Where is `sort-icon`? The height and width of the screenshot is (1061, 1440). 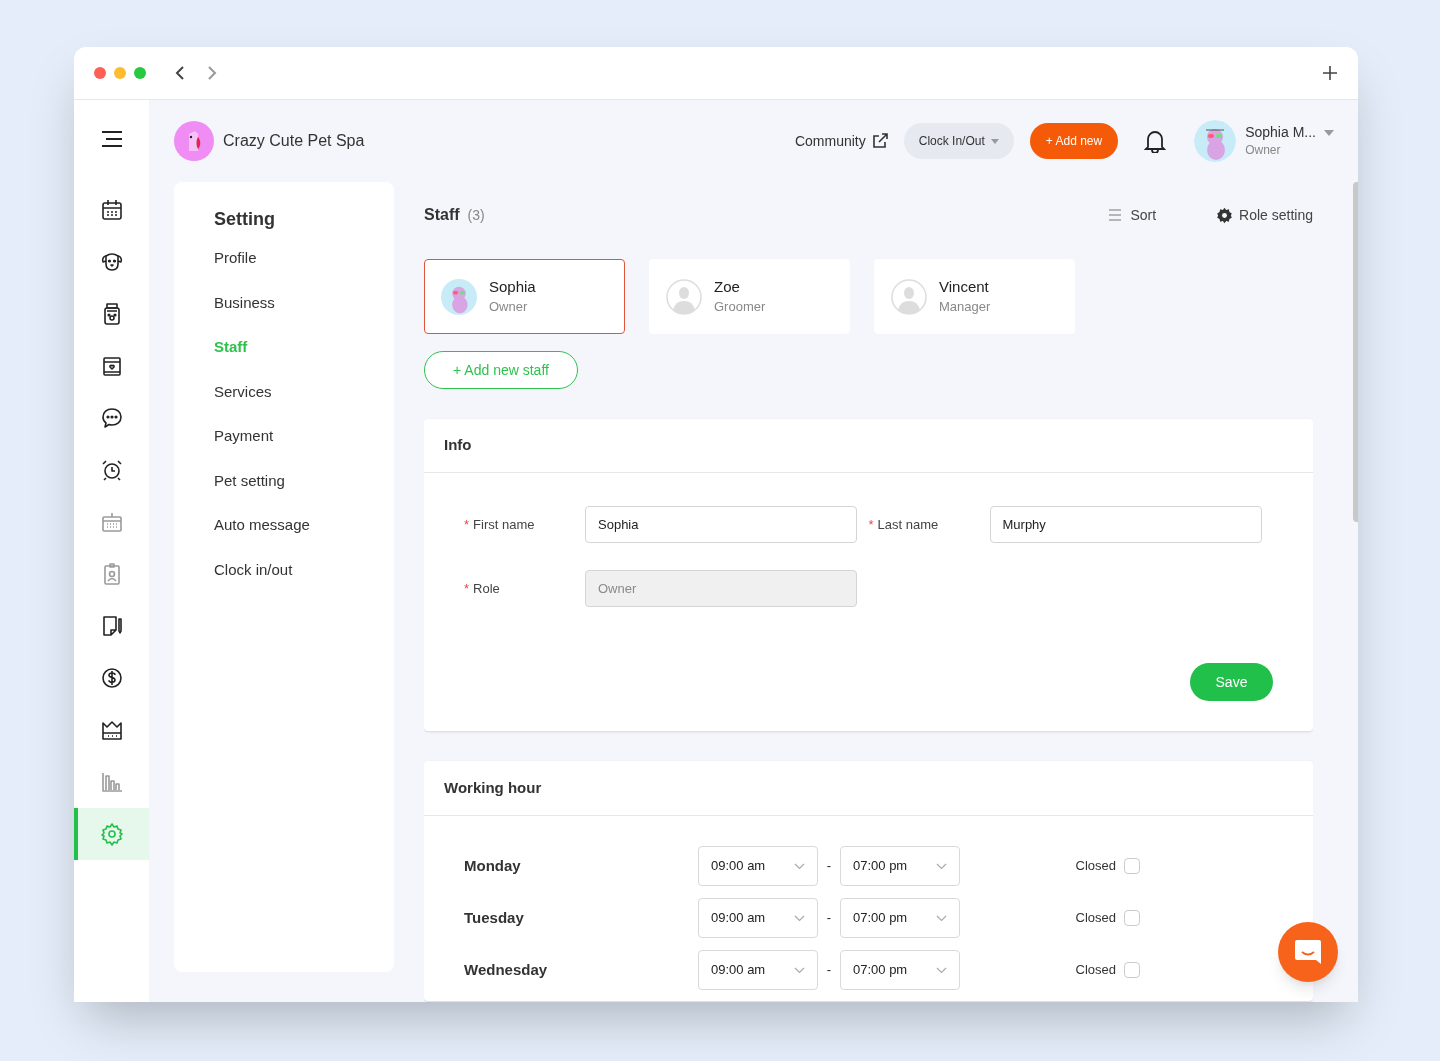
sort-icon is located at coordinates (1115, 215).